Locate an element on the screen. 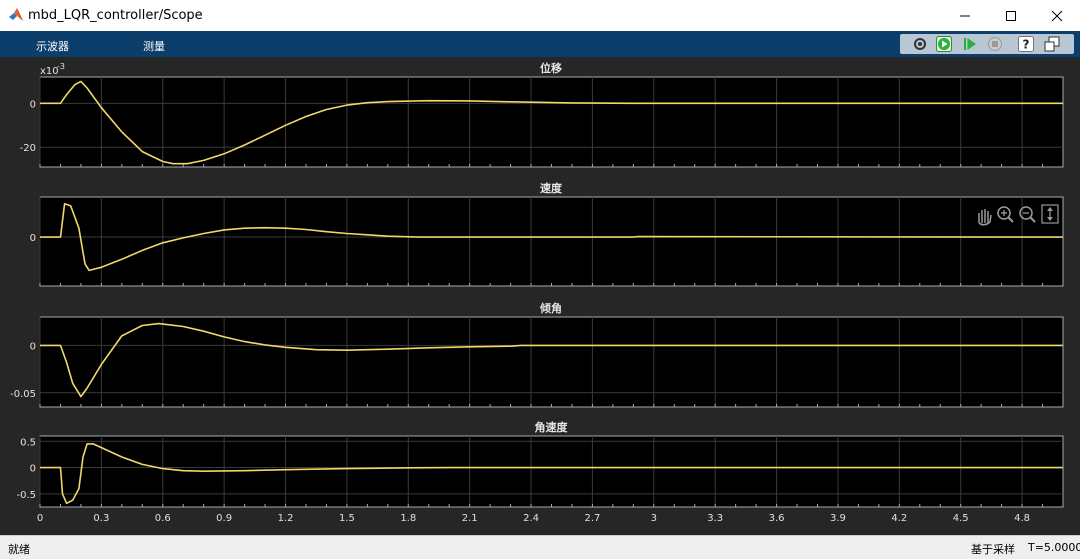 This screenshot has width=1080, height=559. x-tick-label: 2.4 is located at coordinates (531, 518).